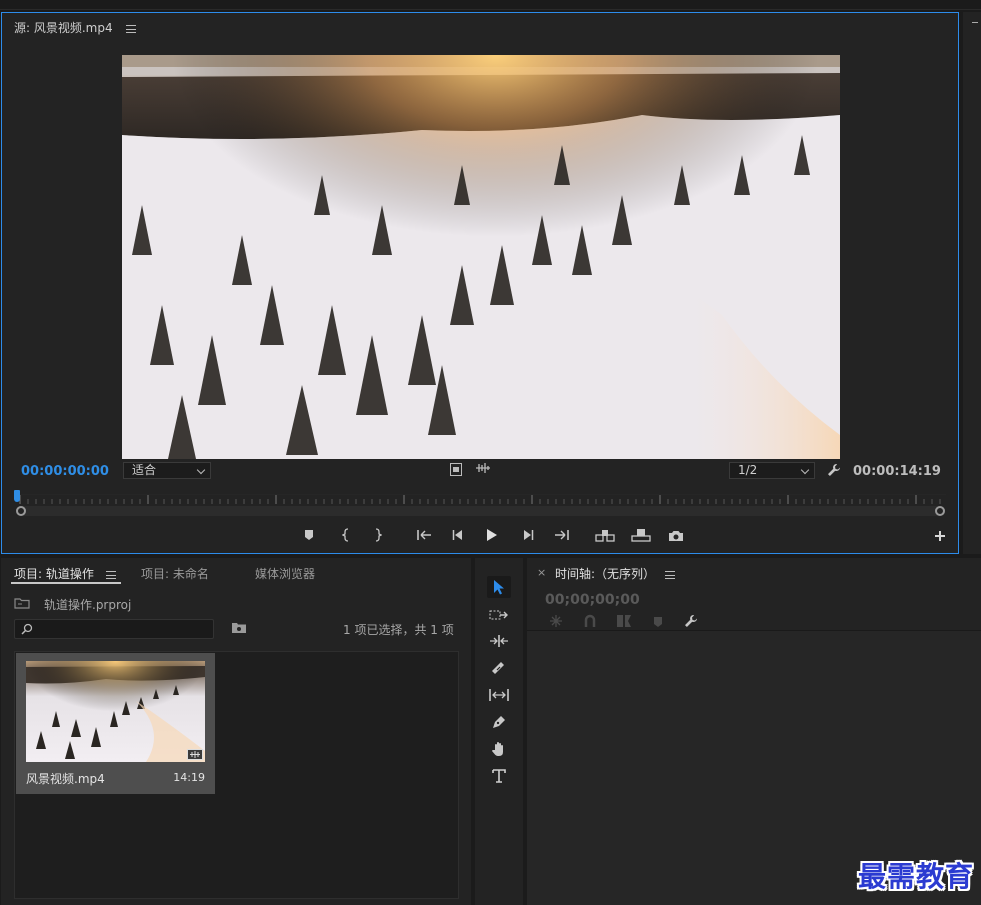  Describe the element at coordinates (940, 511) in the screenshot. I see `zoom-handle-right` at that location.